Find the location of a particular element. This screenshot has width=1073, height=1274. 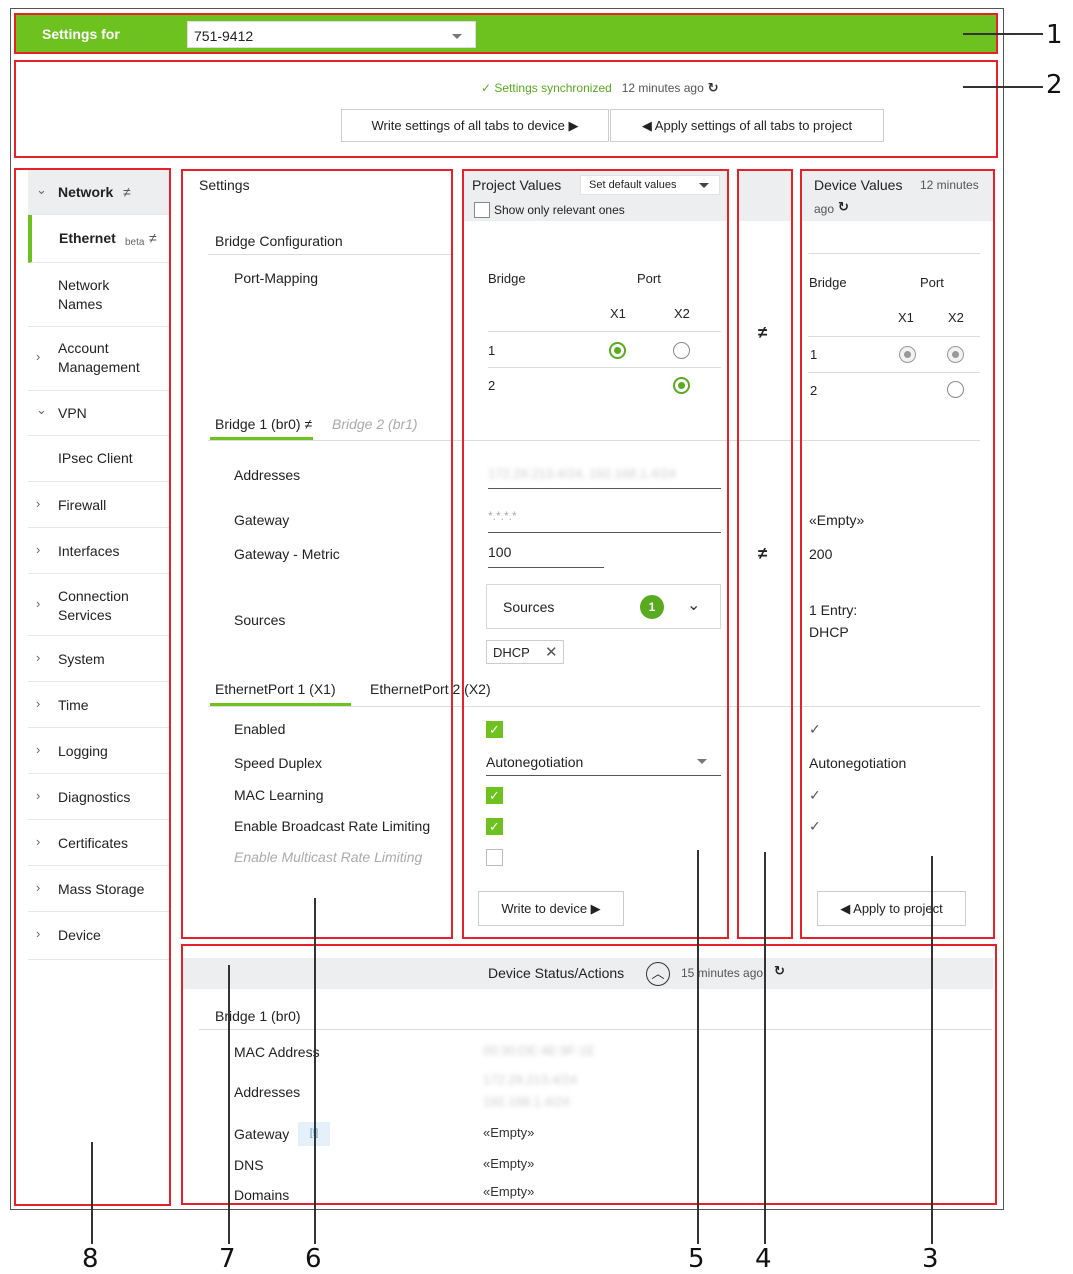

sidebar-item-system: › System is located at coordinates (99, 659).